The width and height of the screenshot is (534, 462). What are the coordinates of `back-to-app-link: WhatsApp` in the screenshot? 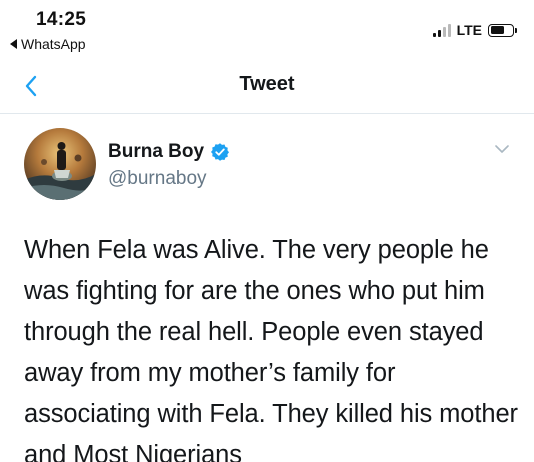 It's located at (48, 44).